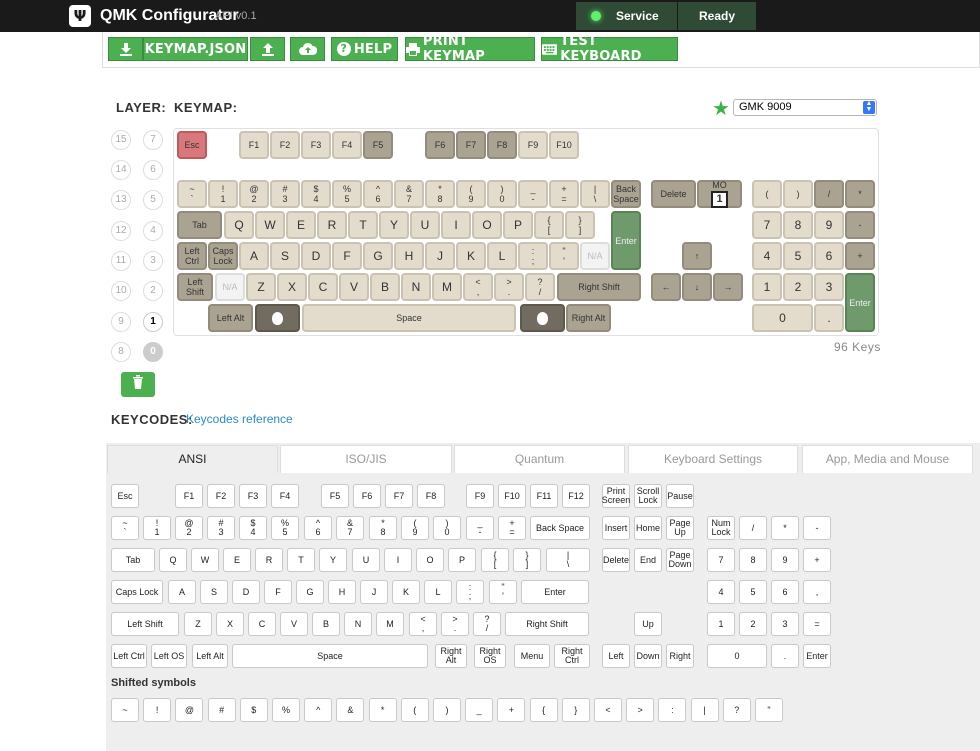 Image resolution: width=980 pixels, height=751 pixels. I want to click on download-button, so click(125, 49).